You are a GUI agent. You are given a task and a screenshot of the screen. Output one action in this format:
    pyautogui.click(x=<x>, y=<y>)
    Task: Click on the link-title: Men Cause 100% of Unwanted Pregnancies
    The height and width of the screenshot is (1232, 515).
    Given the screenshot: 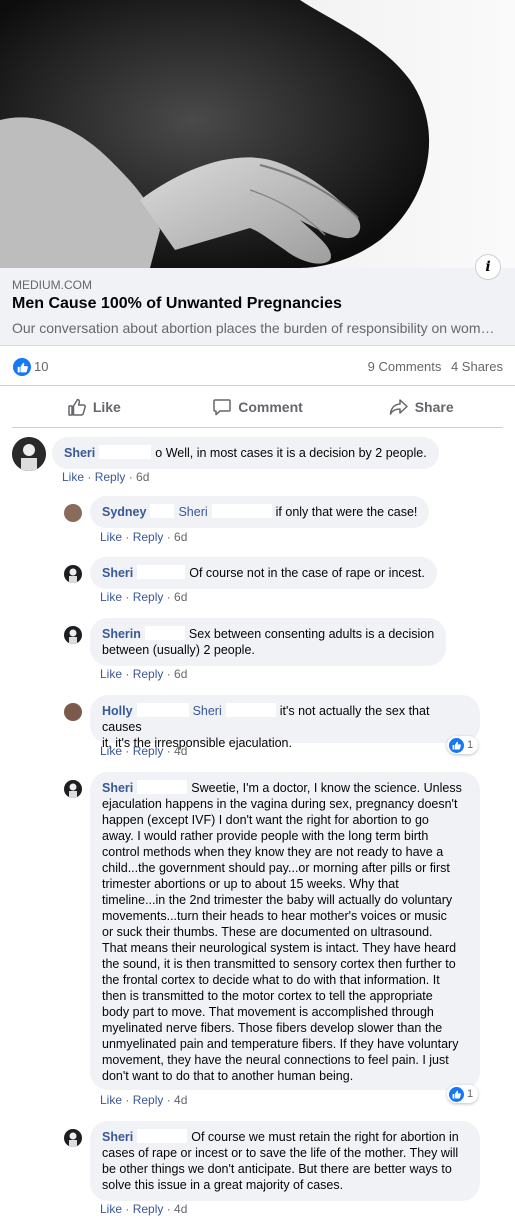 What is the action you would take?
    pyautogui.click(x=177, y=304)
    